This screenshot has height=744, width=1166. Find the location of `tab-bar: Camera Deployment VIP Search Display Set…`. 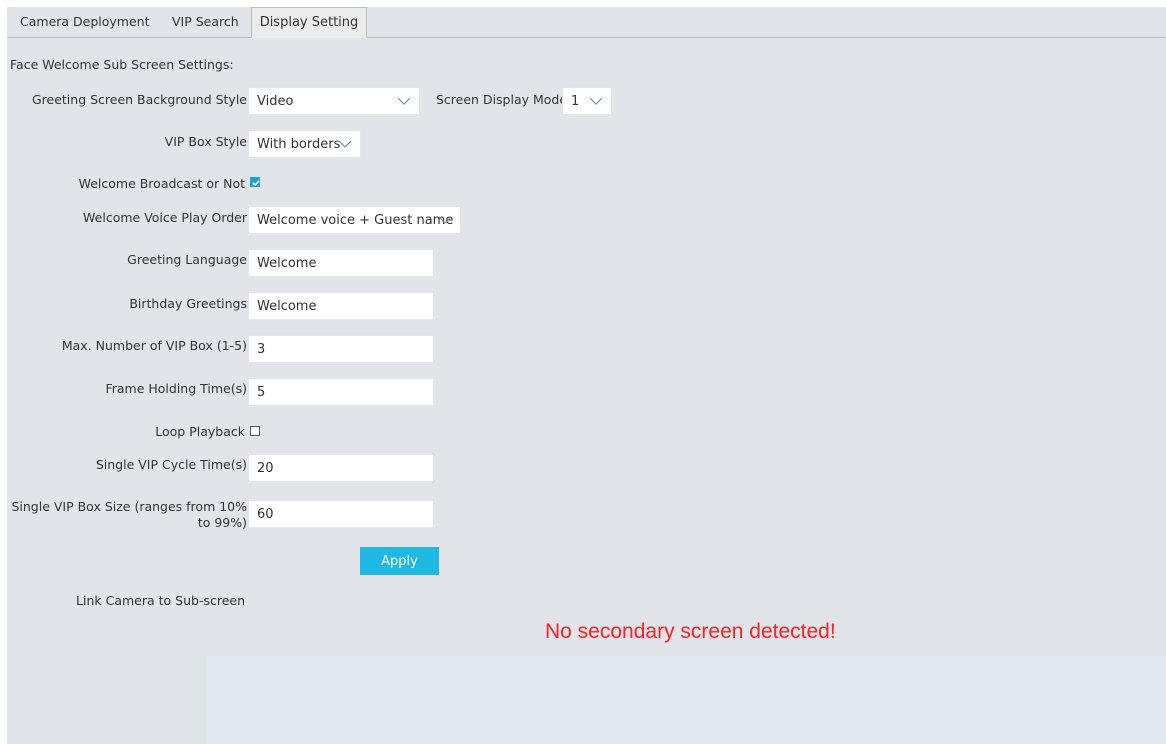

tab-bar: Camera Deployment VIP Search Display Set… is located at coordinates (586, 22).